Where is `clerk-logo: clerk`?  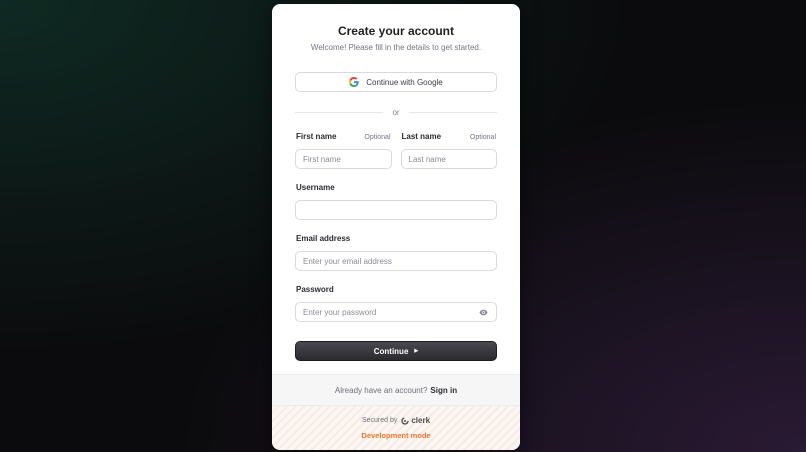 clerk-logo: clerk is located at coordinates (415, 420).